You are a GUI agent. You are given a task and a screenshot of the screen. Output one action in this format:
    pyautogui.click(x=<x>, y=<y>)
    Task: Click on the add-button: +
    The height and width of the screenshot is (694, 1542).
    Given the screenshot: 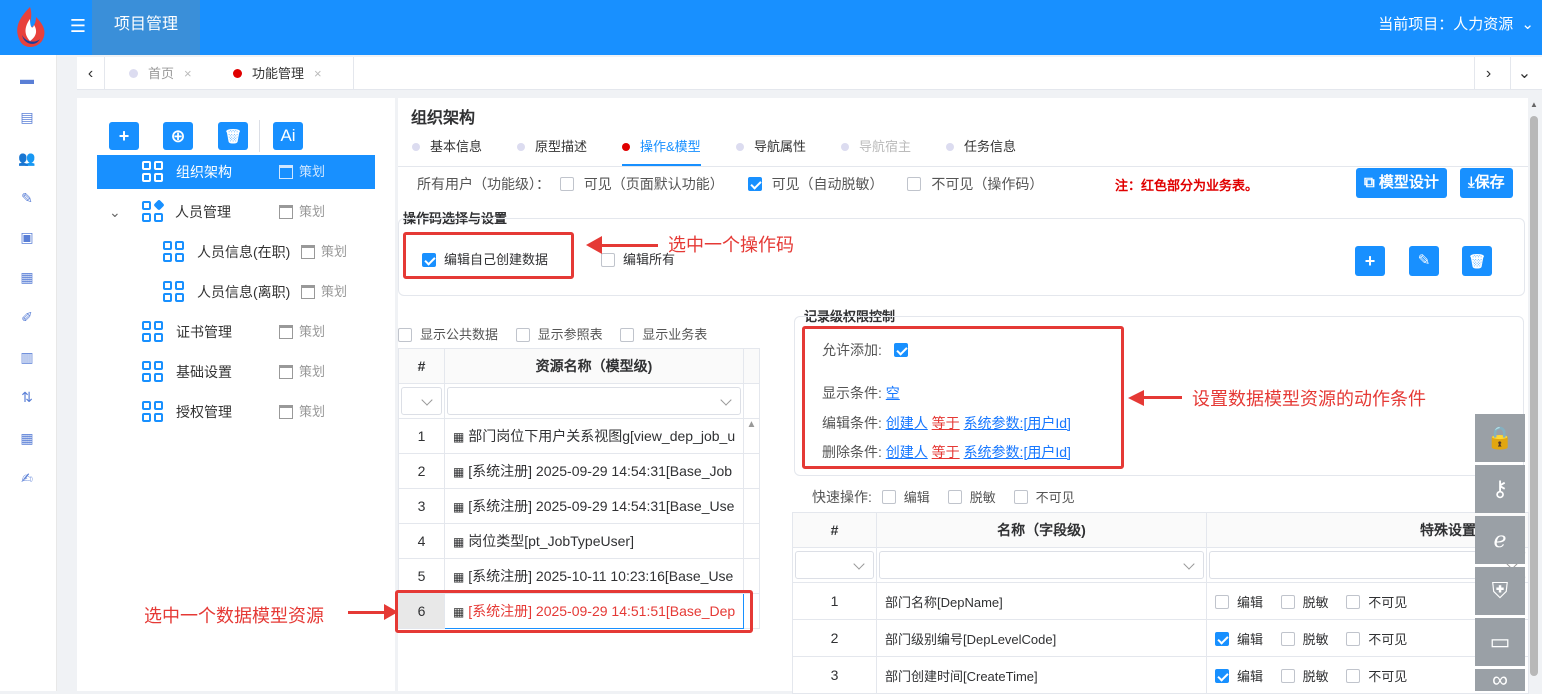 What is the action you would take?
    pyautogui.click(x=124, y=136)
    